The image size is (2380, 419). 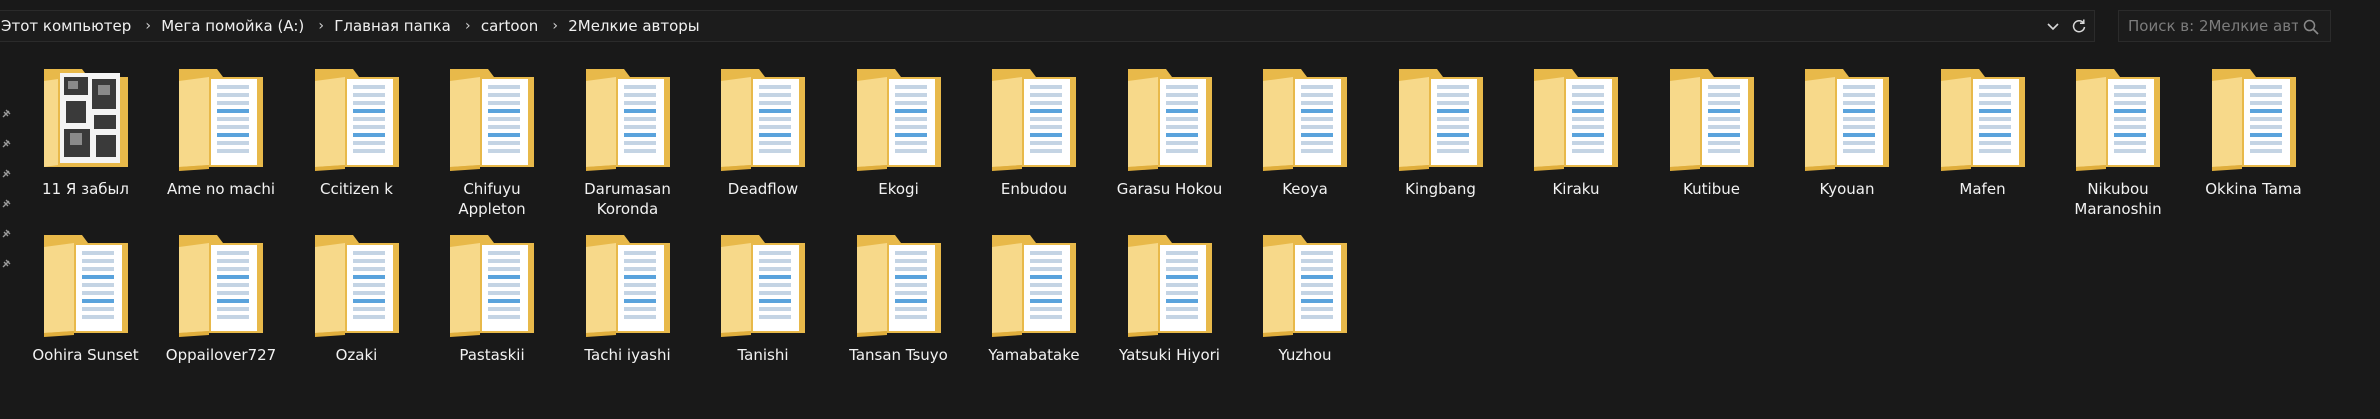 I want to click on folder-label: Yamabatake, so click(x=1034, y=355).